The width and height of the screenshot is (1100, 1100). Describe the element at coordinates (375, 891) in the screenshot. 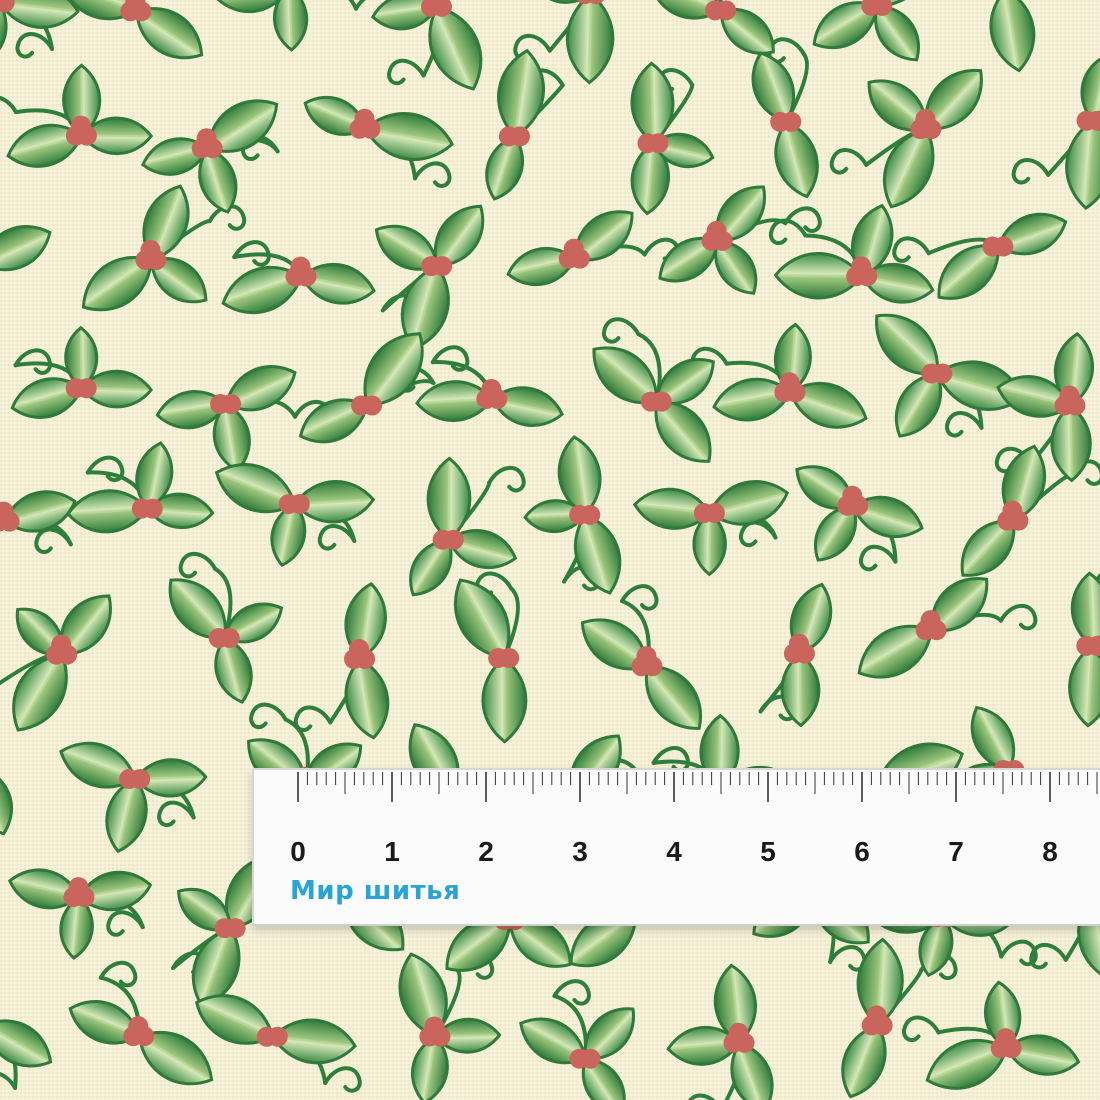

I see `brand-logo: Мир шитья` at that location.